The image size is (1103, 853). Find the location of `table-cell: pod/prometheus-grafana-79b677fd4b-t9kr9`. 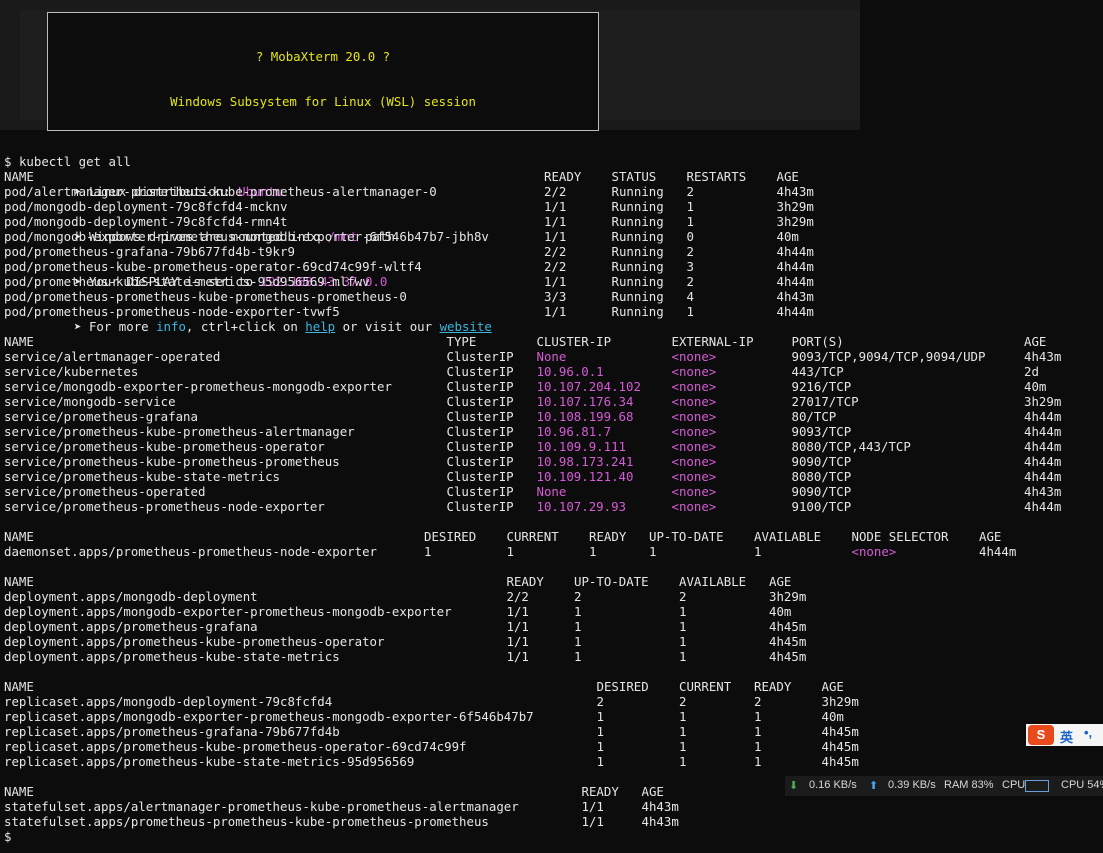

table-cell: pod/prometheus-grafana-79b677fd4b-t9kr9 is located at coordinates (149, 251).